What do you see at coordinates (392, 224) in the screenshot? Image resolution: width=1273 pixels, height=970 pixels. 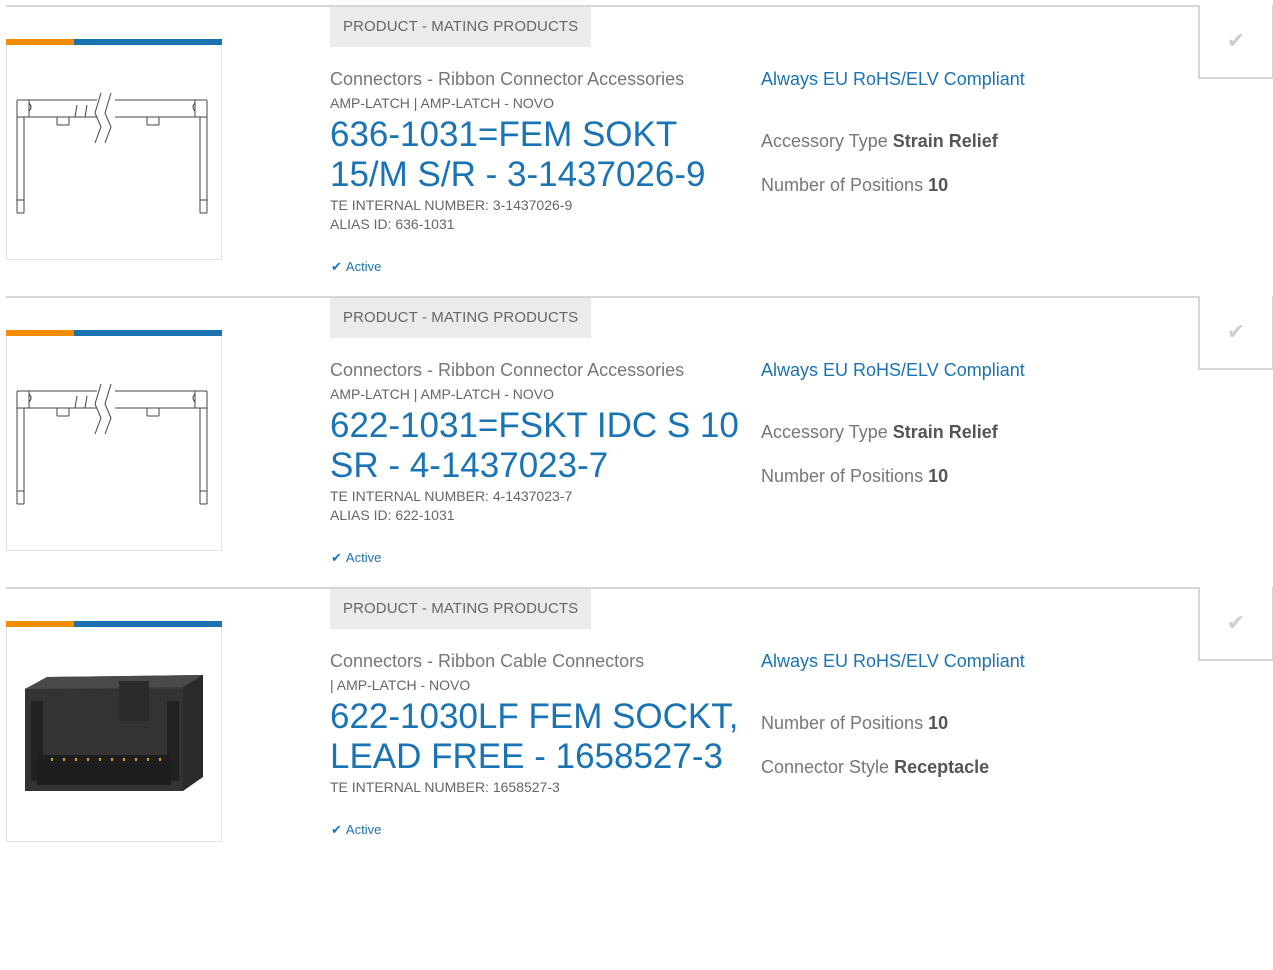 I see `alias-id: ALIAS ID: 636-1031` at bounding box center [392, 224].